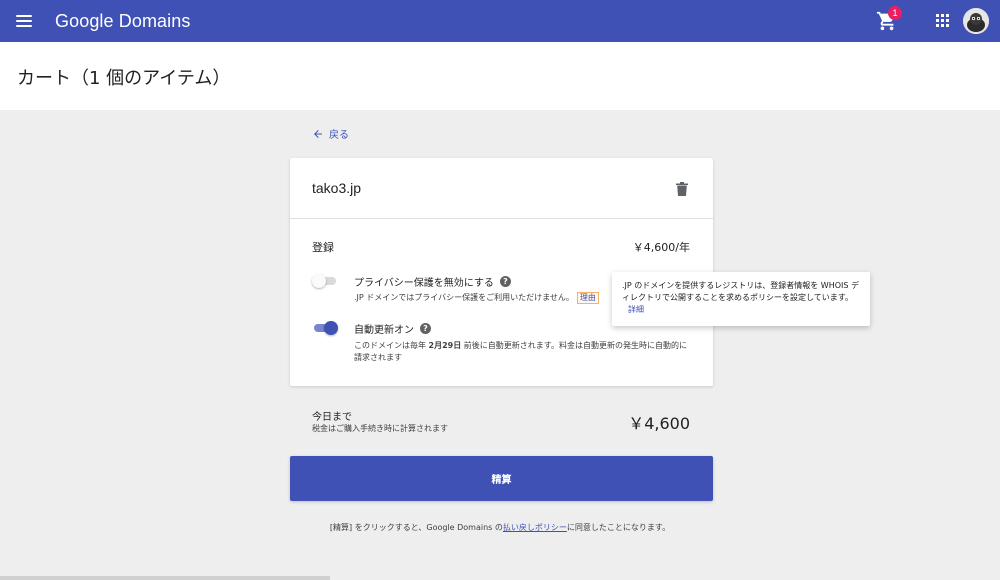  What do you see at coordinates (943, 21) in the screenshot?
I see `apps-grid-icon` at bounding box center [943, 21].